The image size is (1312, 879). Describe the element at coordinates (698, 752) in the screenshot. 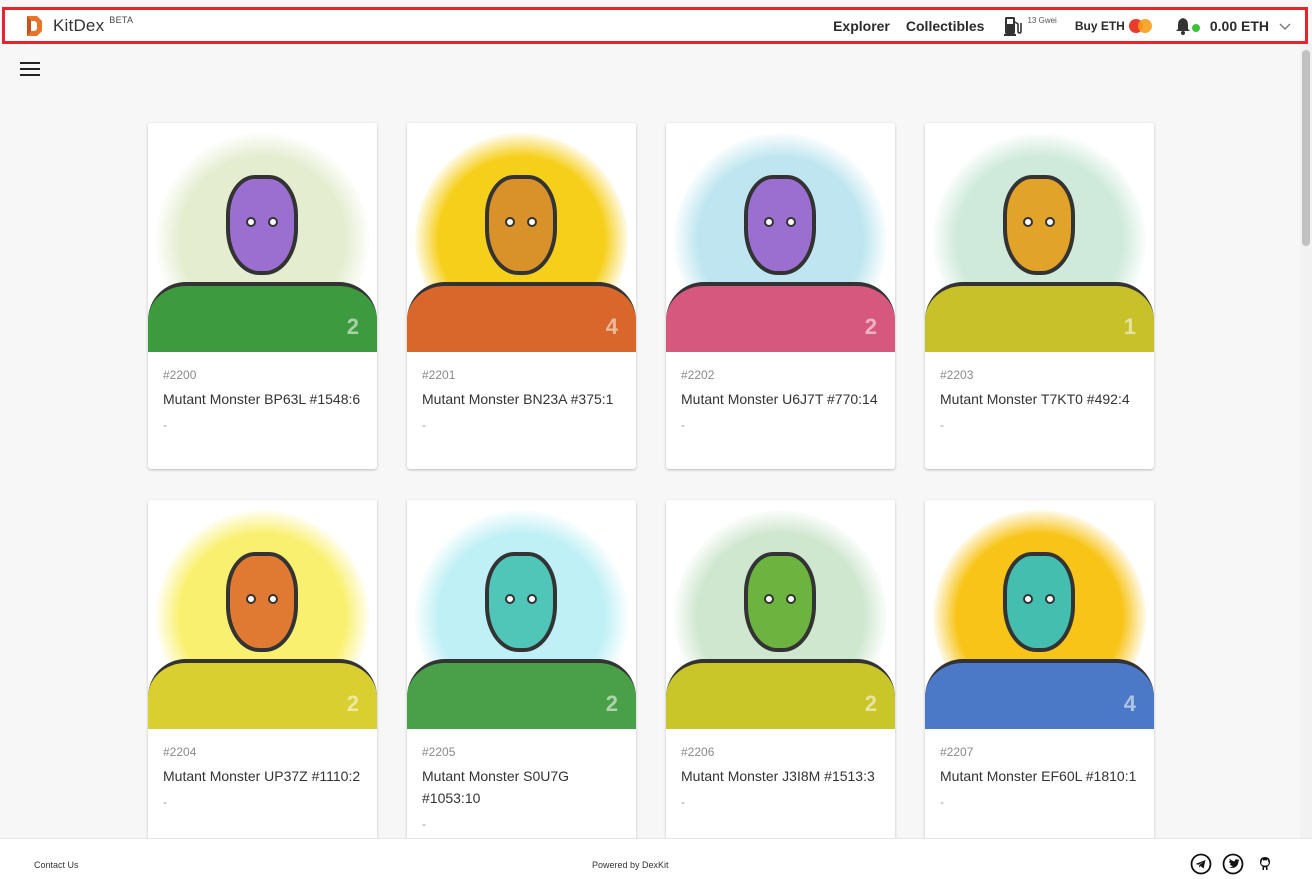

I see `token-id: #2206` at that location.